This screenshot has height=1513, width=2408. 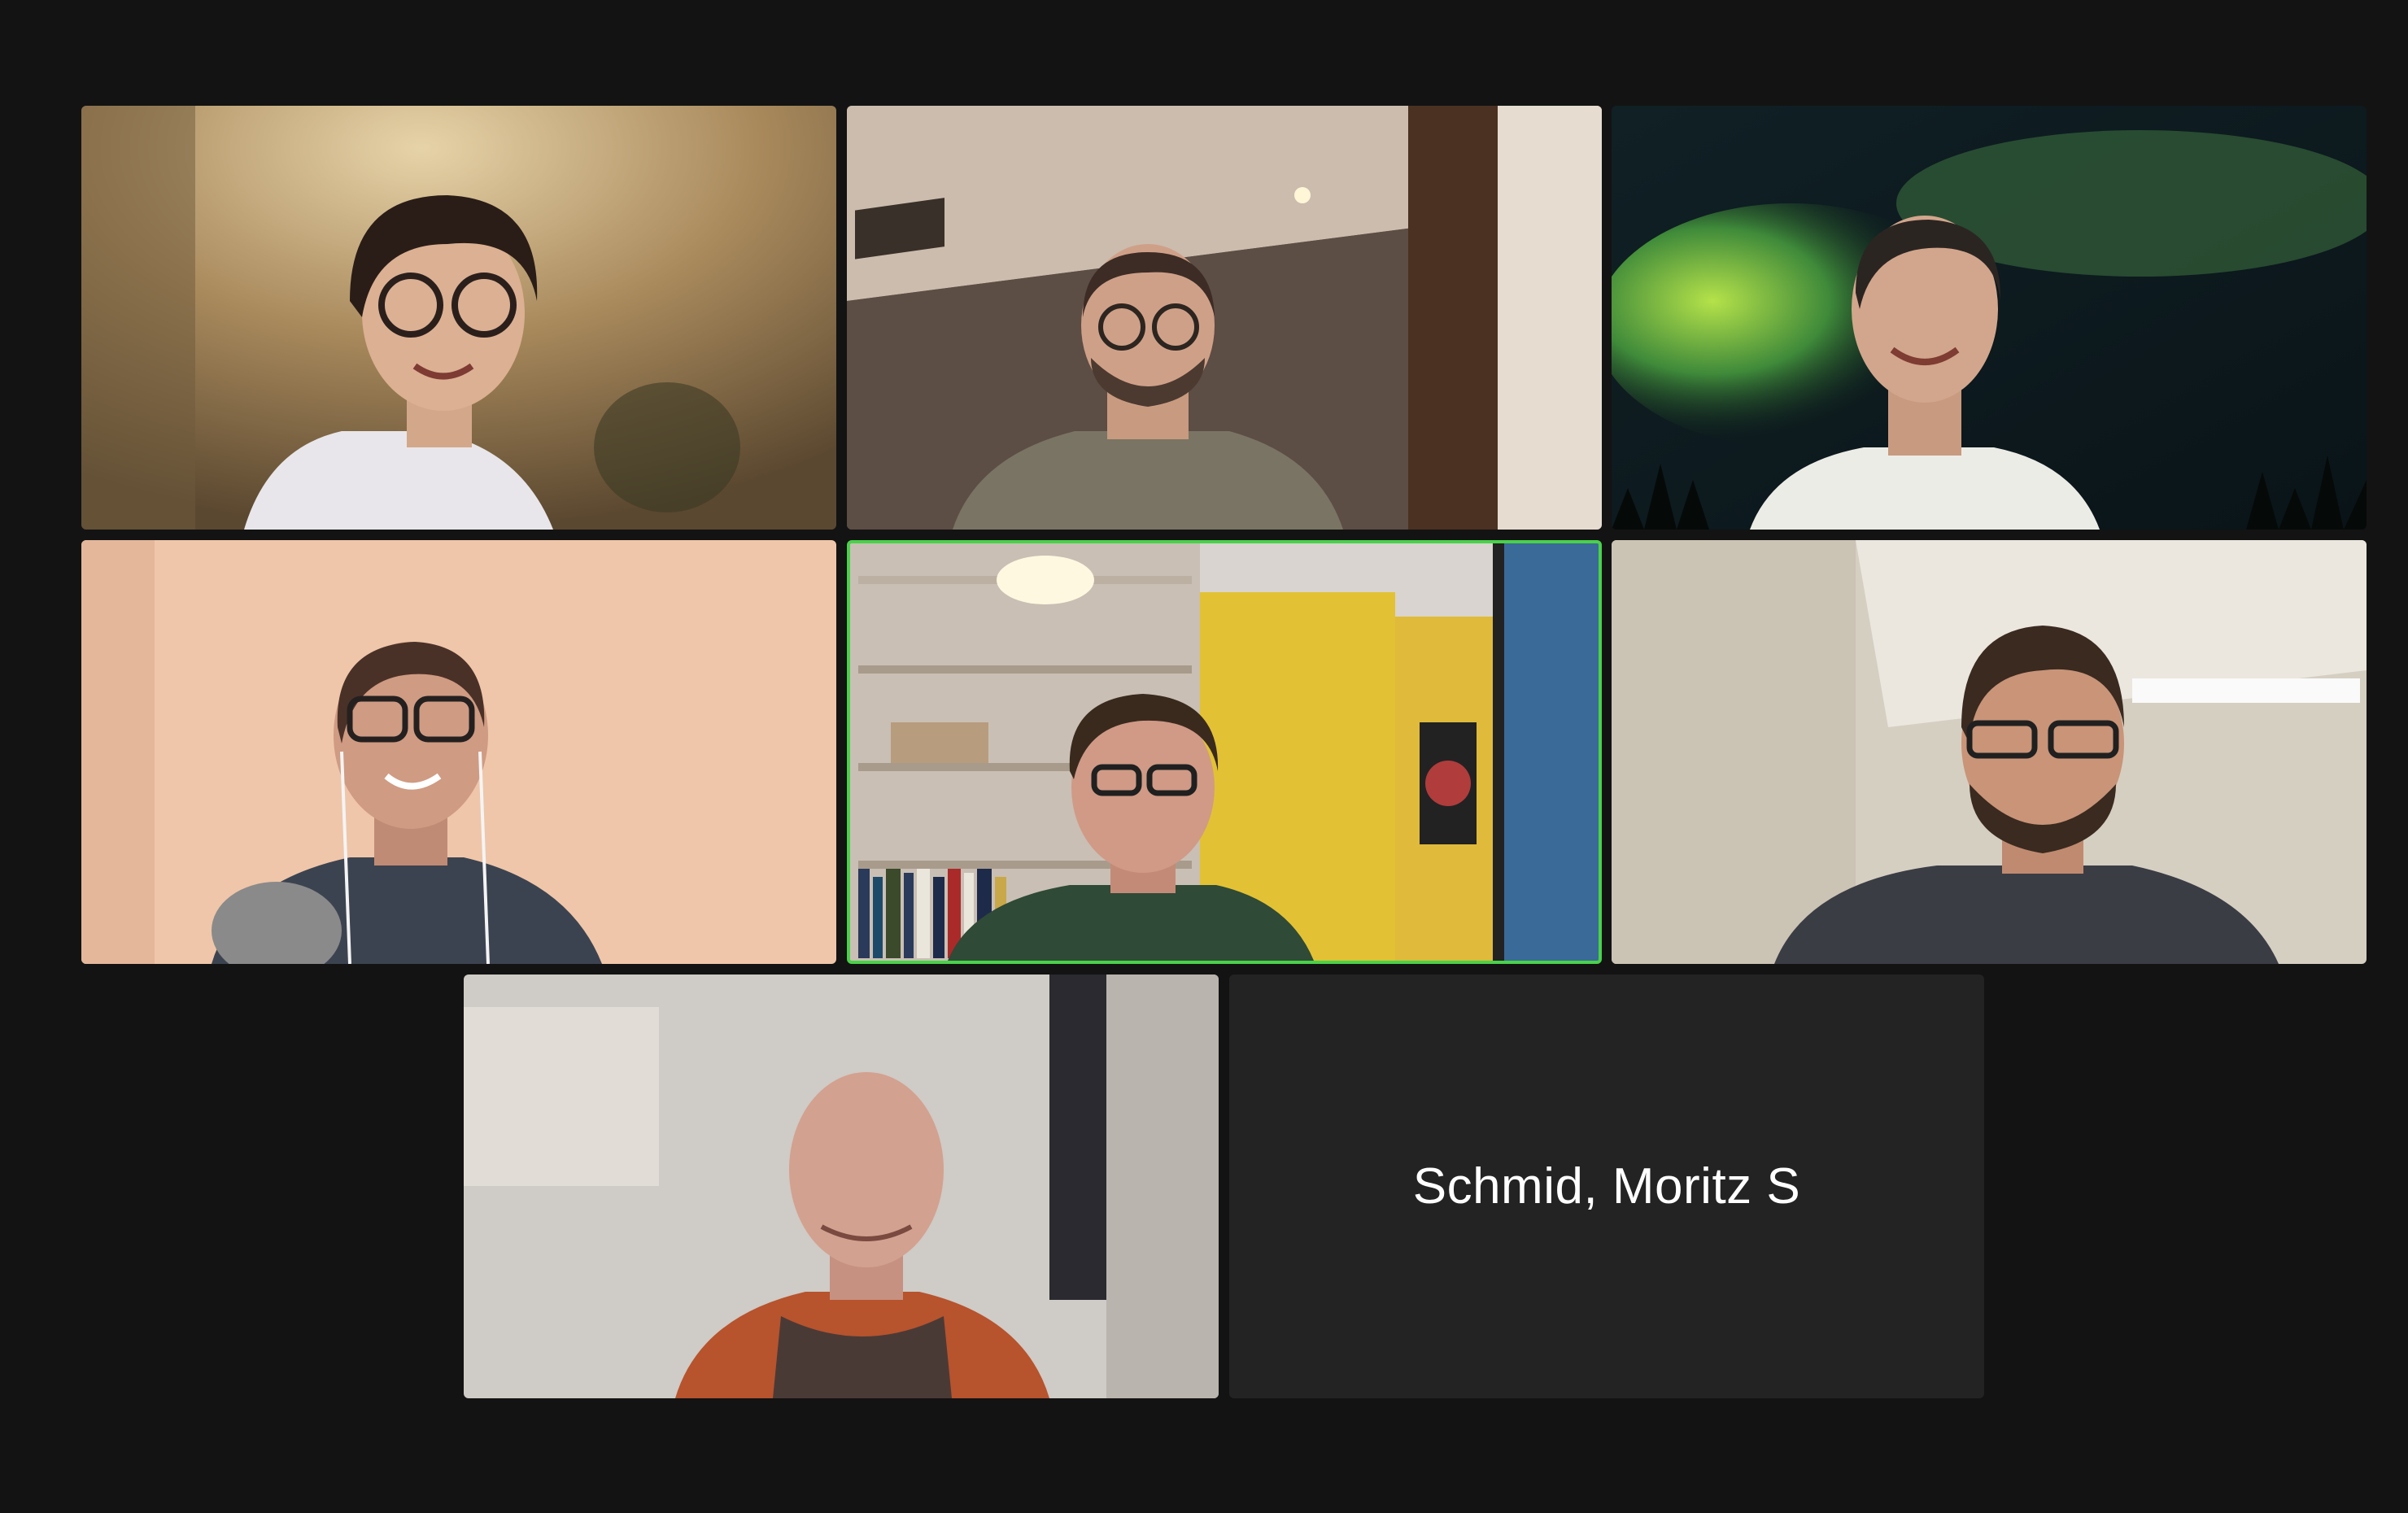 I want to click on participant-name-label: Schmid, Moritz S, so click(x=1606, y=1186).